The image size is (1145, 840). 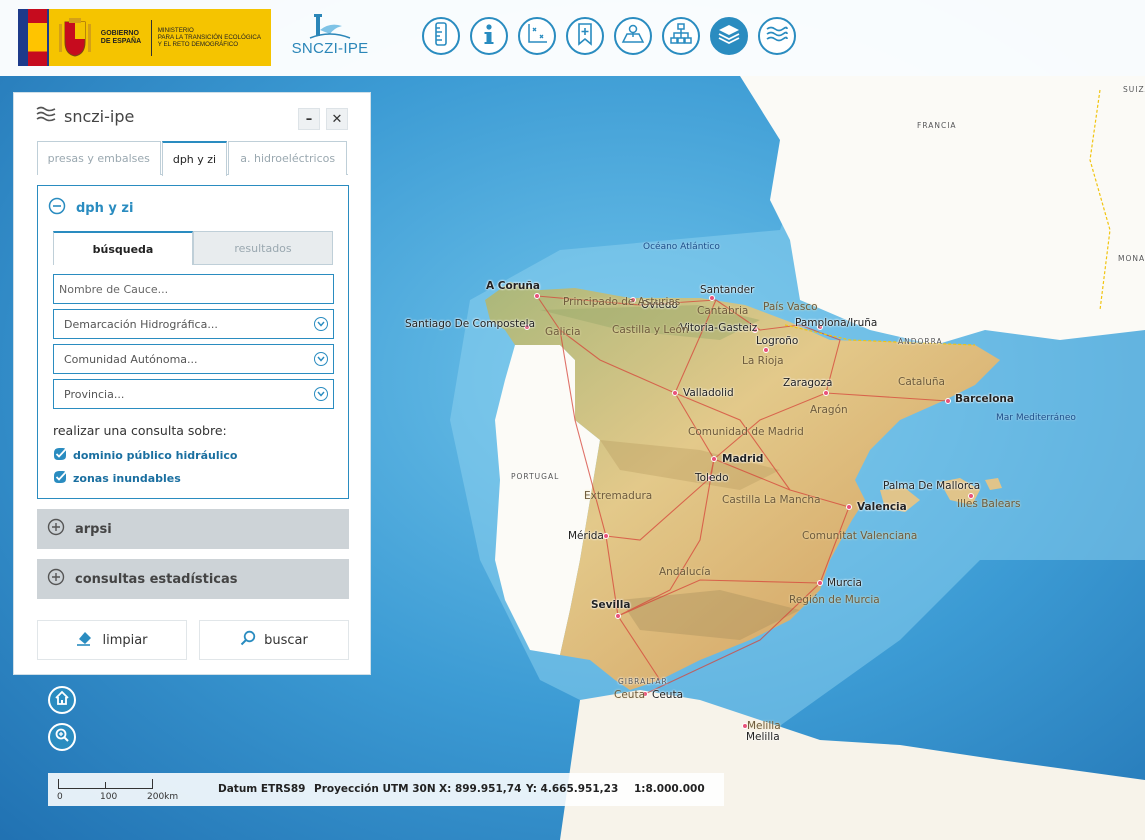 I want to click on clear-label: limpiar, so click(x=125, y=640).